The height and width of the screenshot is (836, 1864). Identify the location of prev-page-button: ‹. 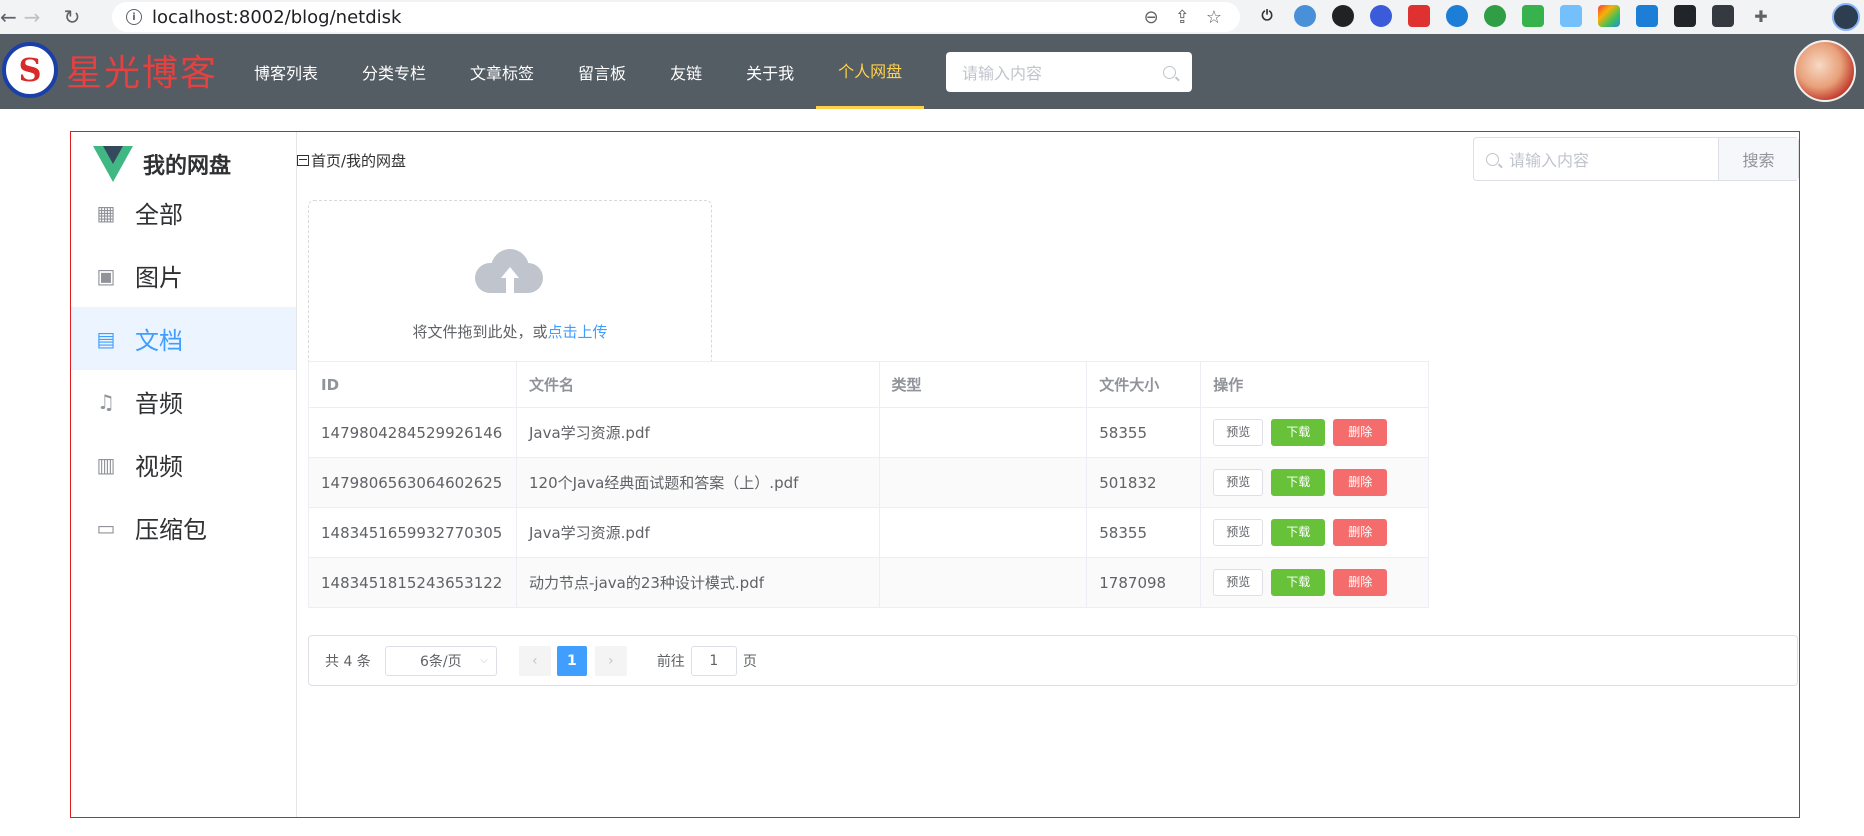
(534, 660).